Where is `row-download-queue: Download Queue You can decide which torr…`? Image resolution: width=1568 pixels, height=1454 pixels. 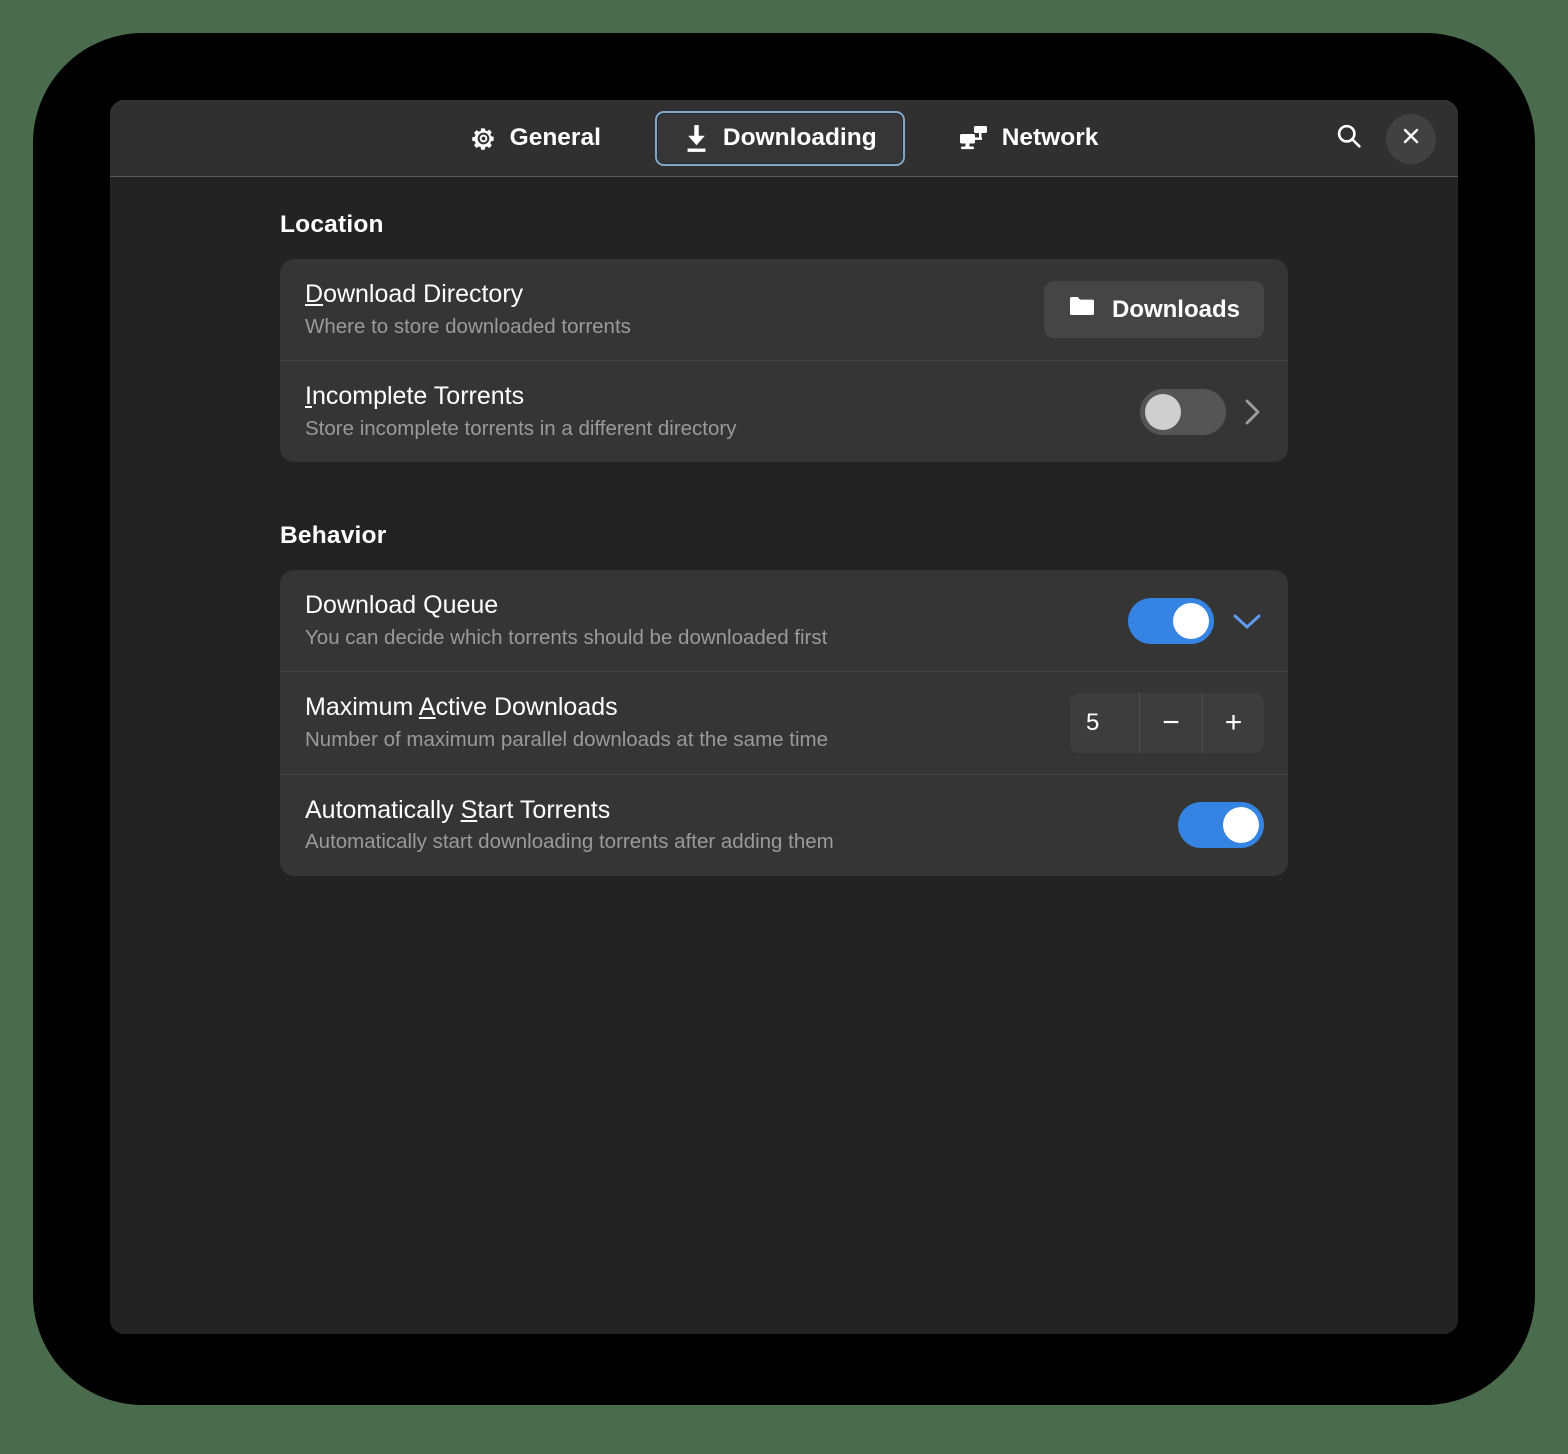
row-download-queue: Download Queue You can decide which torr… is located at coordinates (784, 620).